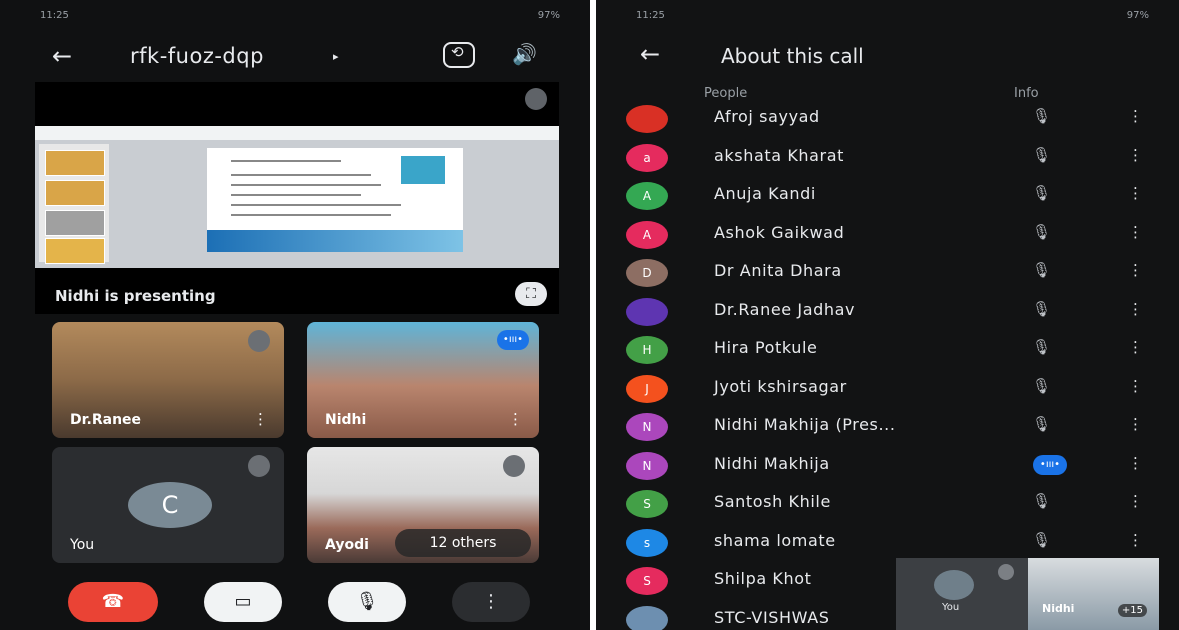  Describe the element at coordinates (887, 275) in the screenshot. I see `participant-row: D Dr Anita Dhara 🎙 ⋮` at that location.